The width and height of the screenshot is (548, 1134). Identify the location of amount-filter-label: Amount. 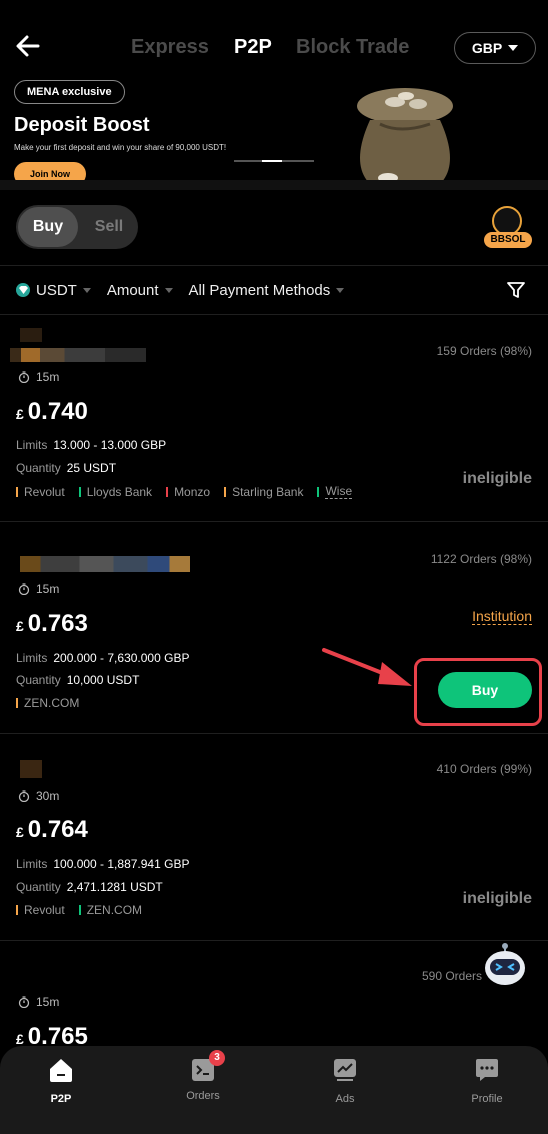
(132, 290).